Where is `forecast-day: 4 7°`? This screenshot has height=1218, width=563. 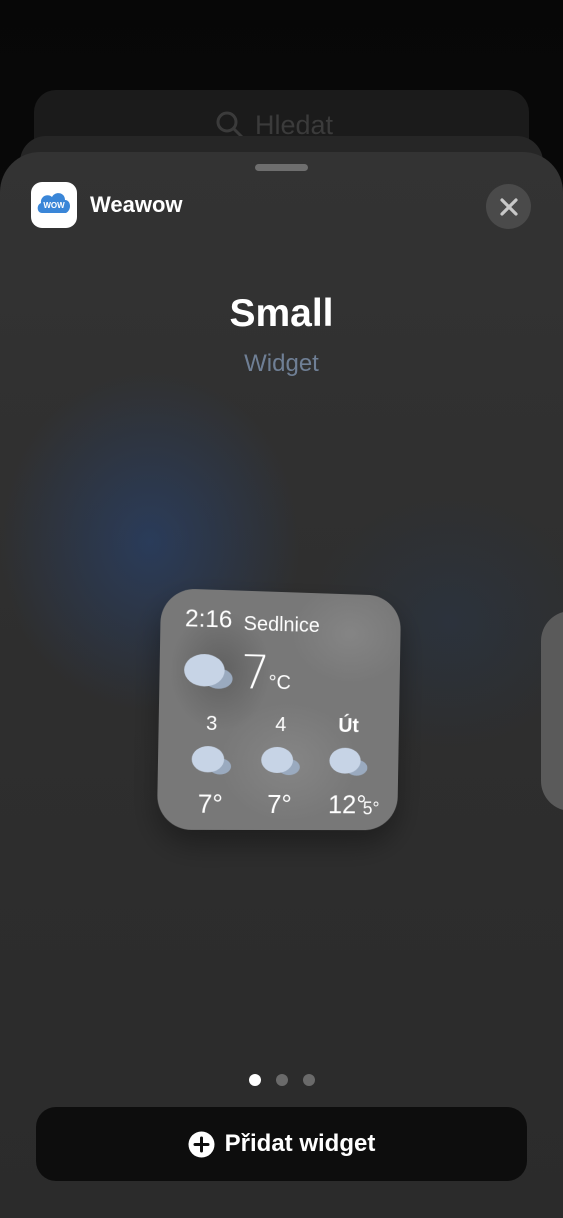
forecast-day: 4 7° is located at coordinates (279, 765).